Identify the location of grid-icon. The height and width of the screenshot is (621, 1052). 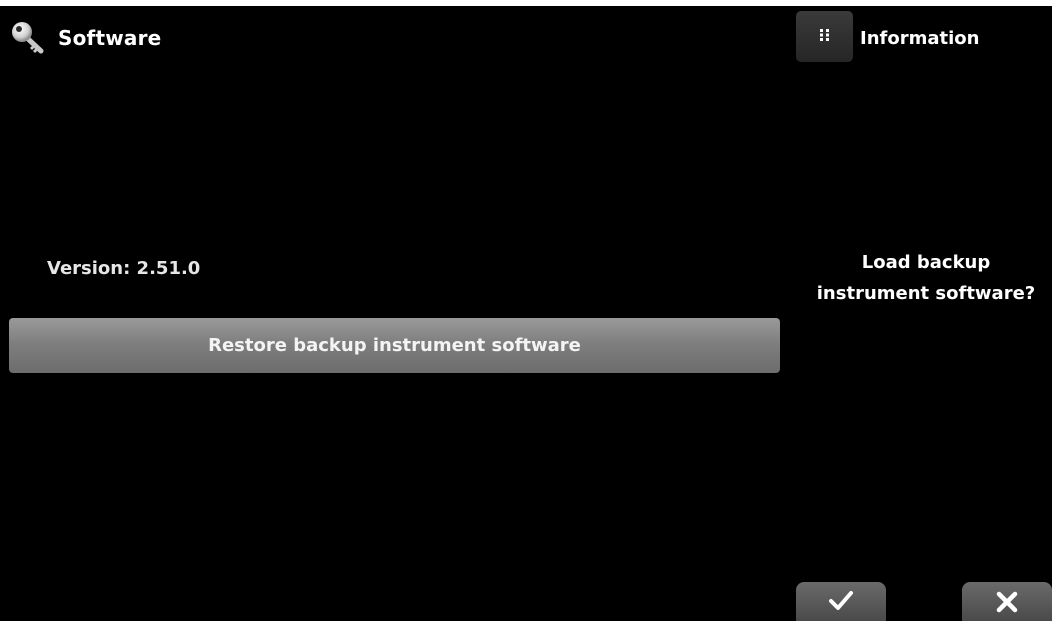
(825, 36).